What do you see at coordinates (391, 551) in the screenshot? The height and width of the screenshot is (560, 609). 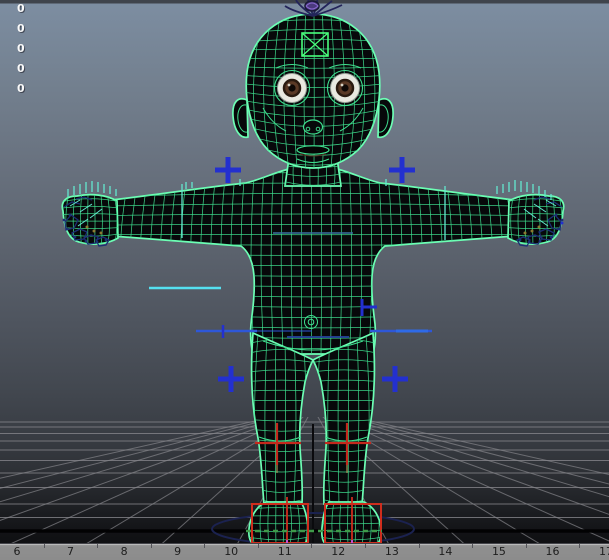 I see `frame-label: 13` at bounding box center [391, 551].